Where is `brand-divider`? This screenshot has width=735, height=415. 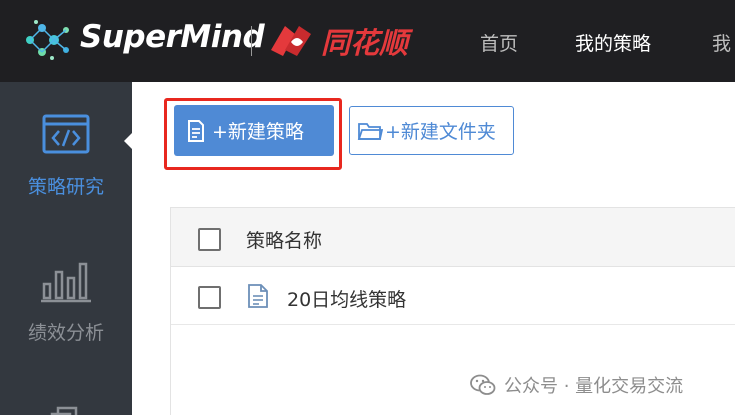
brand-divider is located at coordinates (251, 41).